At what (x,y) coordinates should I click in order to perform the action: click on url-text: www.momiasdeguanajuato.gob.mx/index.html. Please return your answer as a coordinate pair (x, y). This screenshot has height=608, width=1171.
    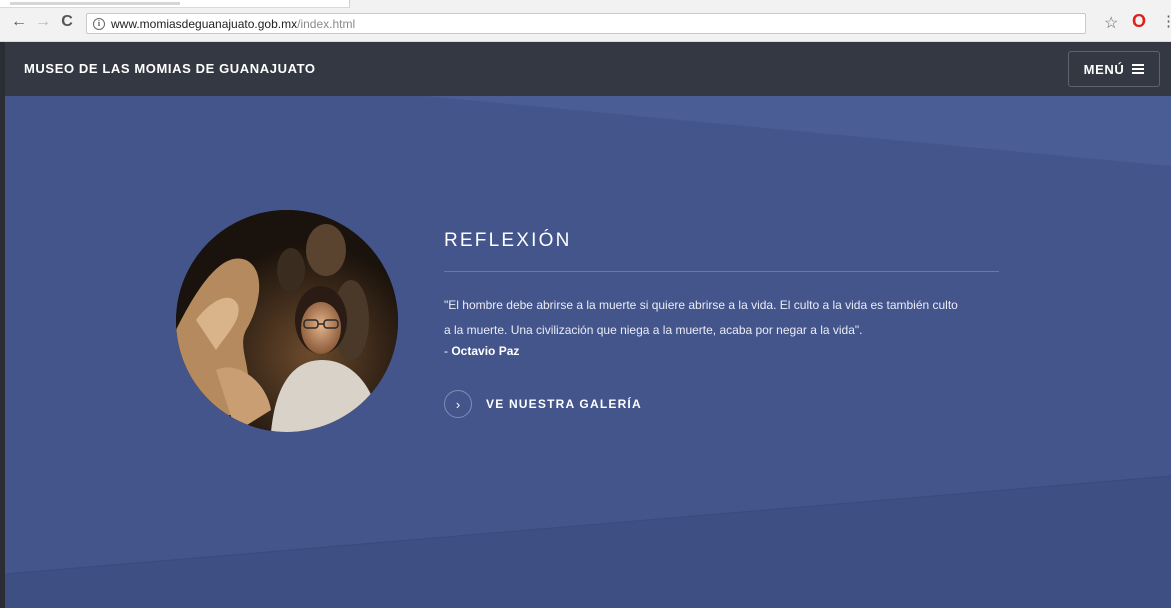
    Looking at the image, I should click on (233, 24).